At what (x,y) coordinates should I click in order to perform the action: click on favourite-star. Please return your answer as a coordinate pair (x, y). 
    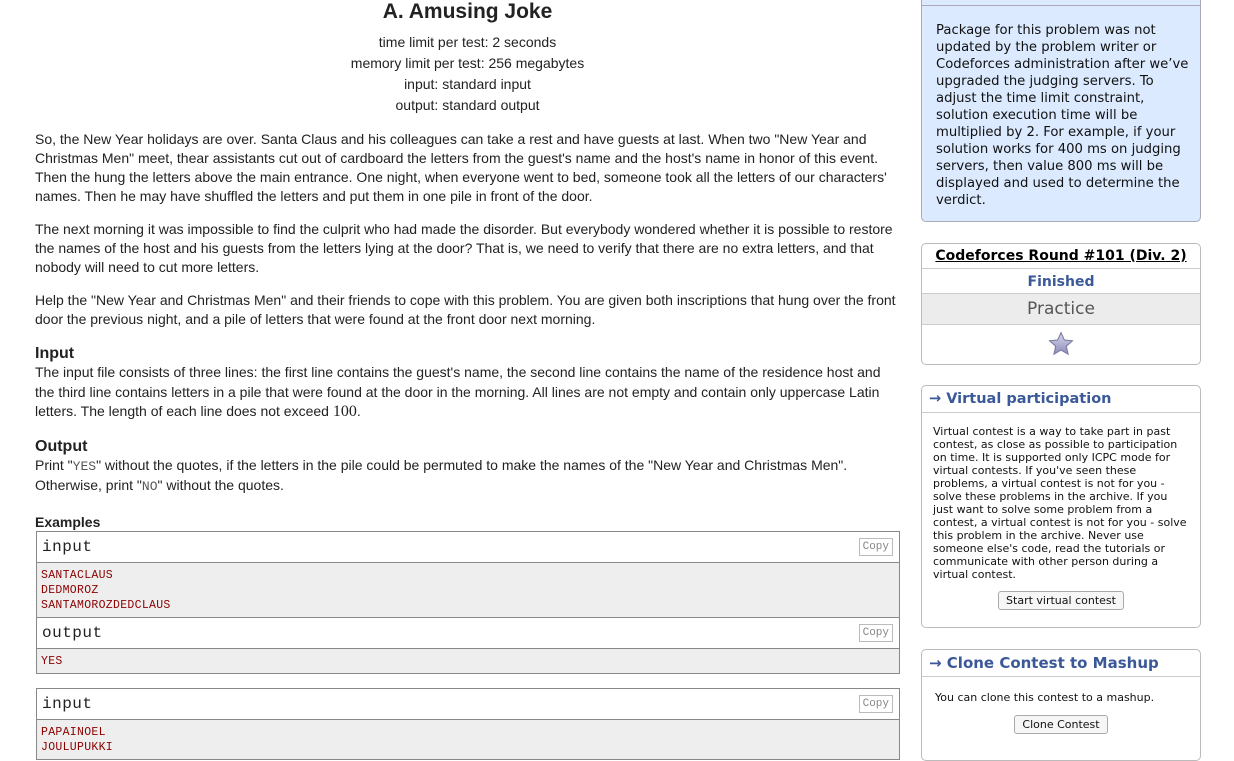
    Looking at the image, I should click on (1061, 344).